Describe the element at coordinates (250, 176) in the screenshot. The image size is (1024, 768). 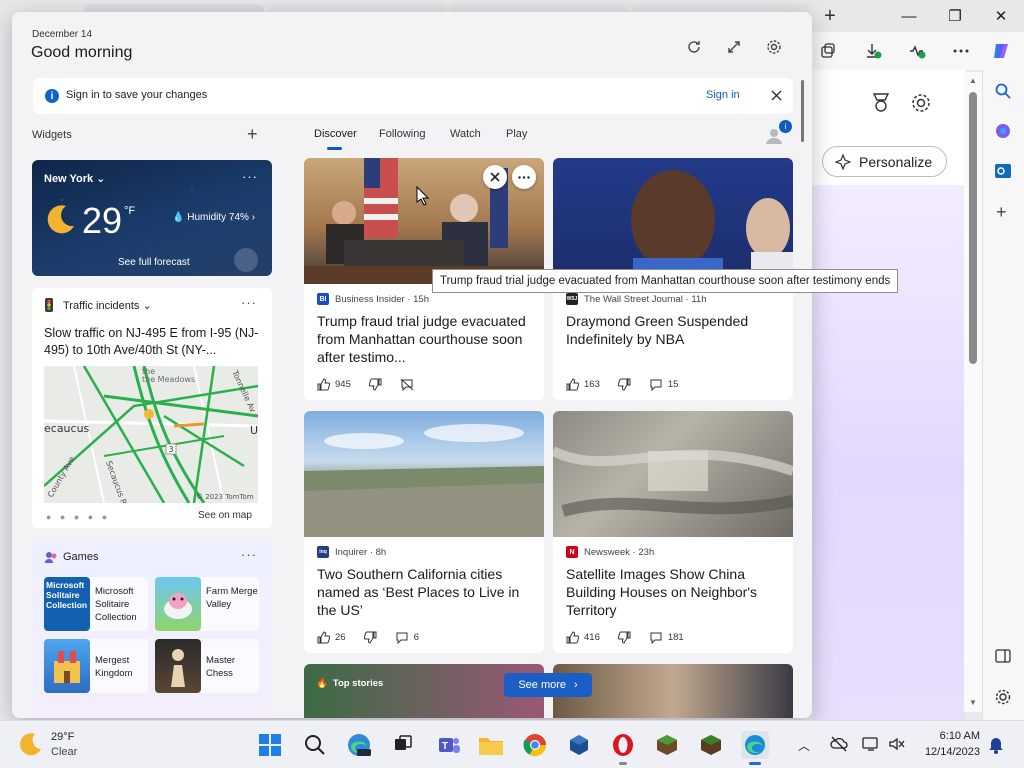
I see `weather-more-options: ···` at that location.